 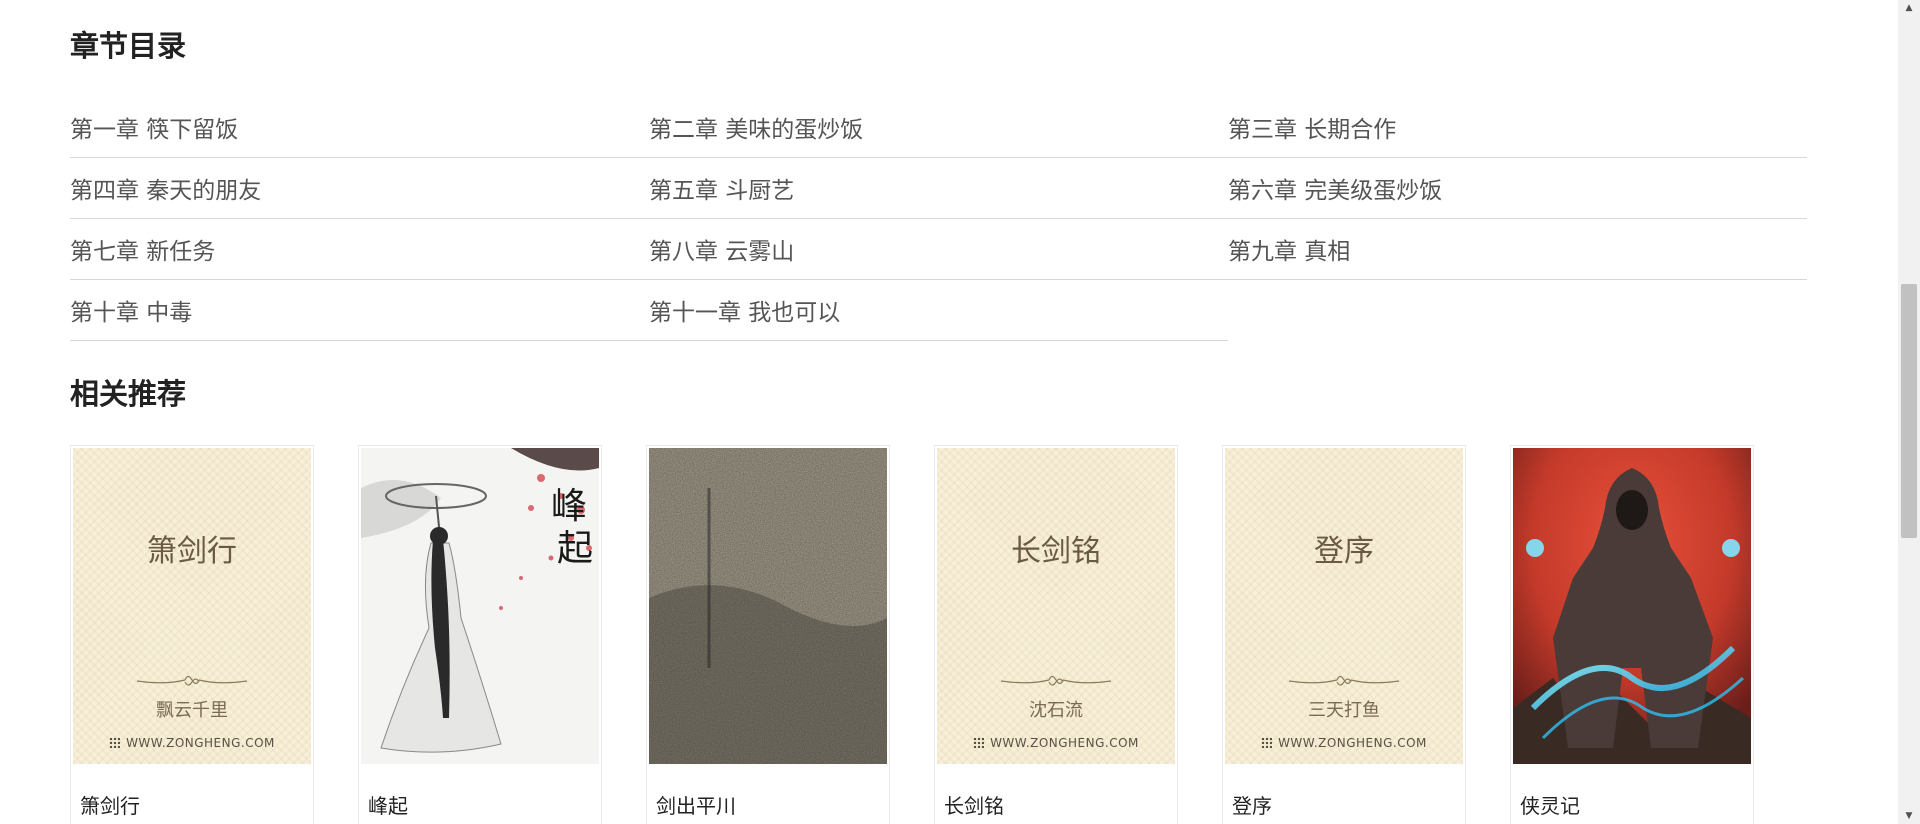 I want to click on chapter-link: 第四章 秦天的朋友, so click(x=359, y=188).